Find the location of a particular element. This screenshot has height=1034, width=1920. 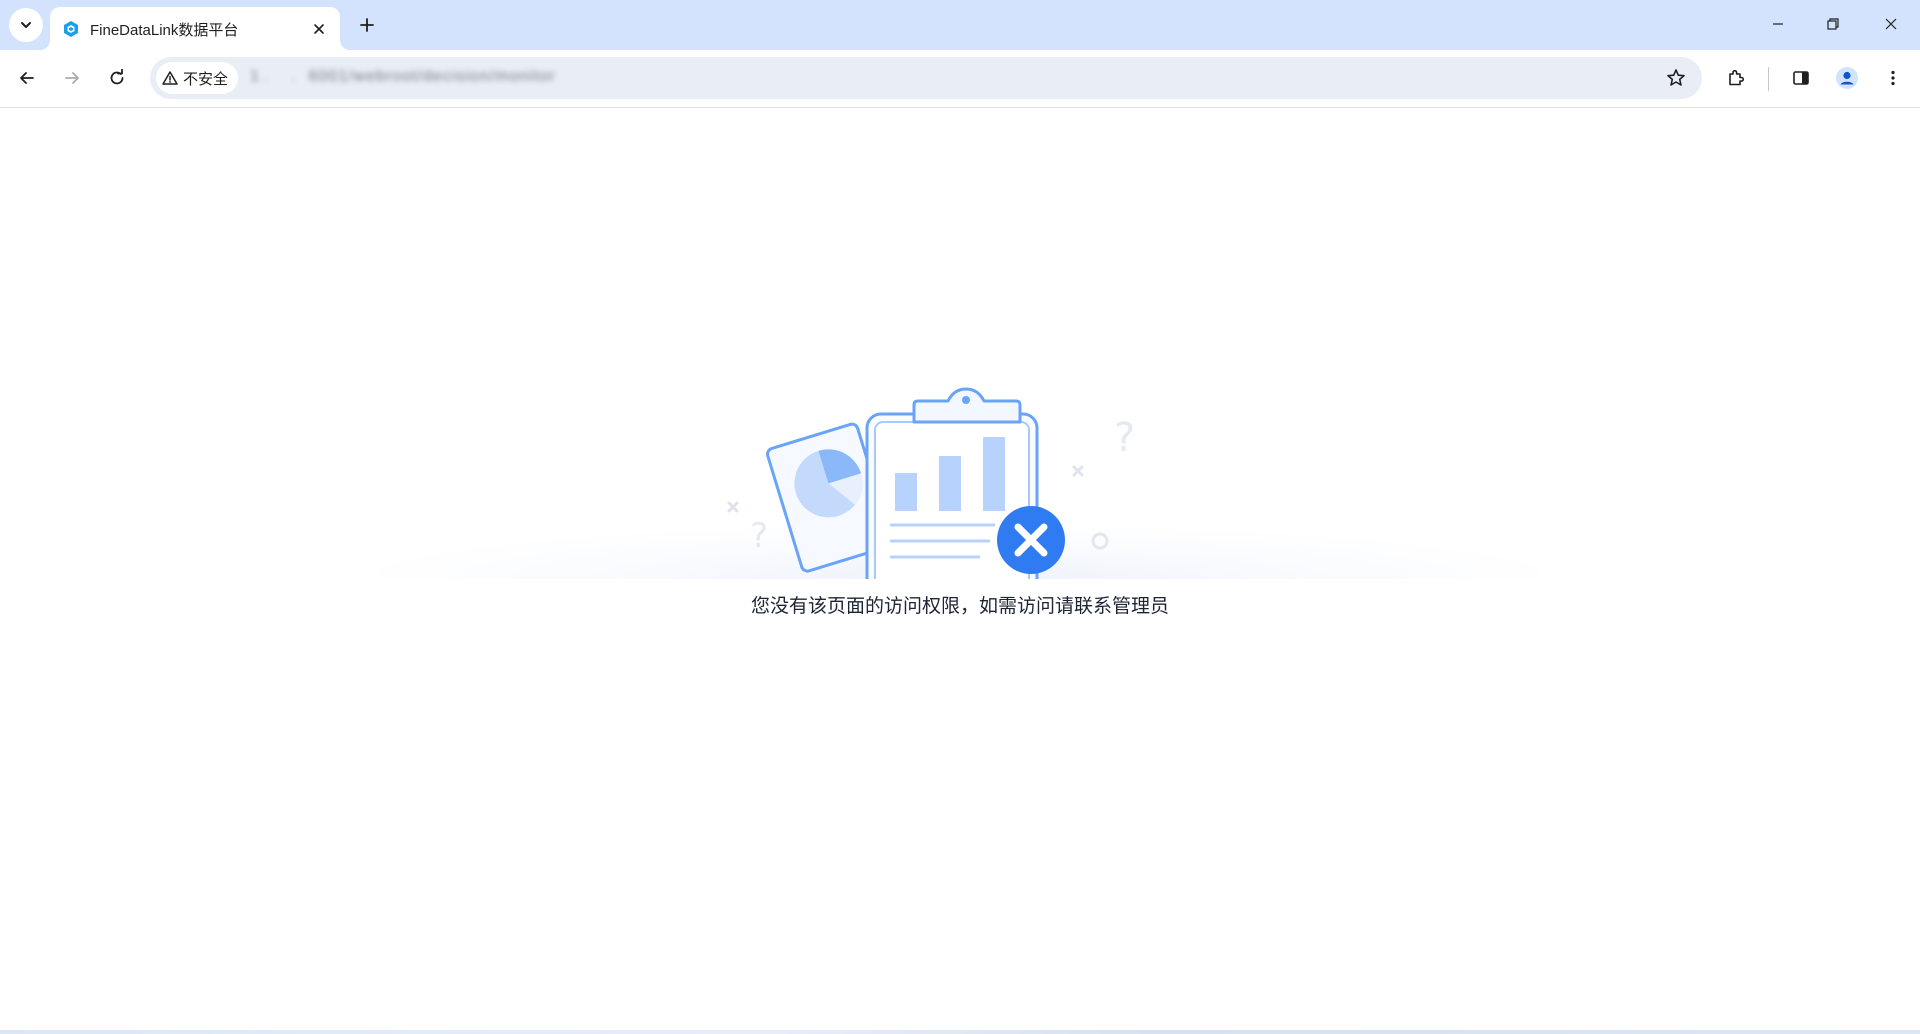

address-bar: 不安全 1 . . 6001/webroot/decision/monitor is located at coordinates (926, 78).